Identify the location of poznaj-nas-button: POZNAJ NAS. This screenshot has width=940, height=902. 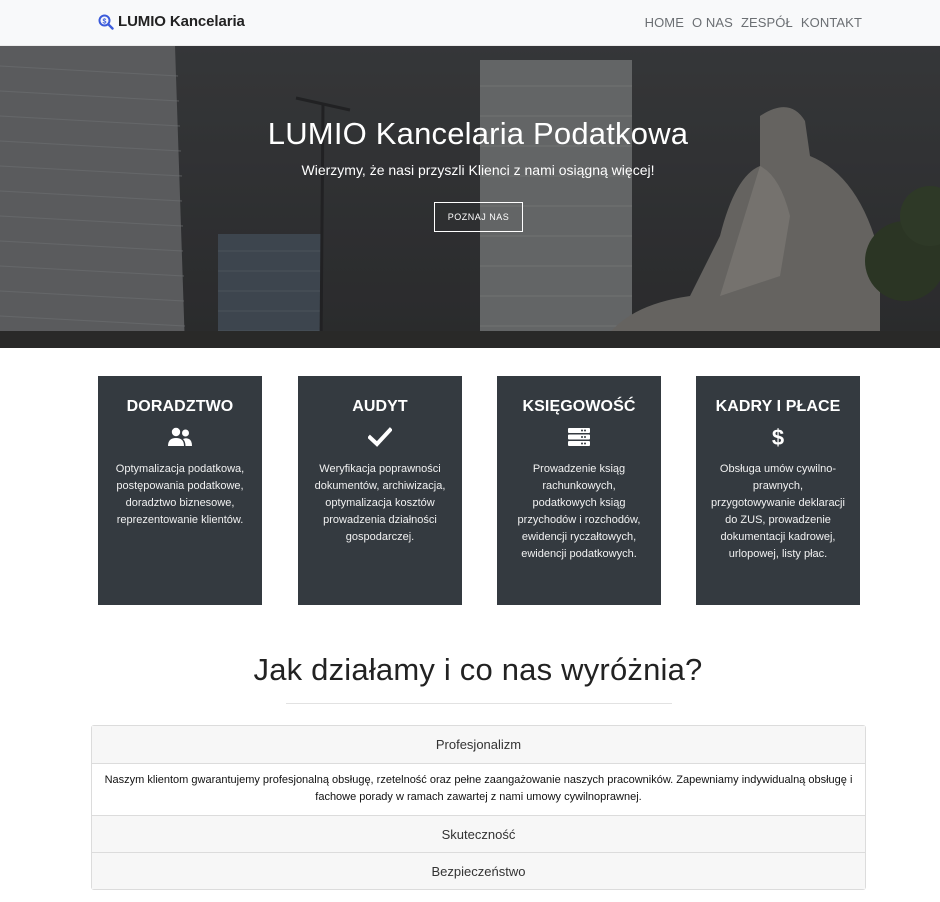
(478, 217).